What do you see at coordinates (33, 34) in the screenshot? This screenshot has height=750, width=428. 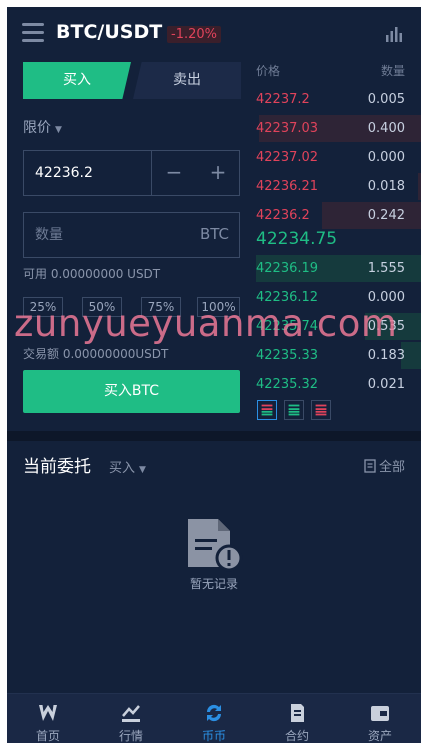 I see `hamburger-icon` at bounding box center [33, 34].